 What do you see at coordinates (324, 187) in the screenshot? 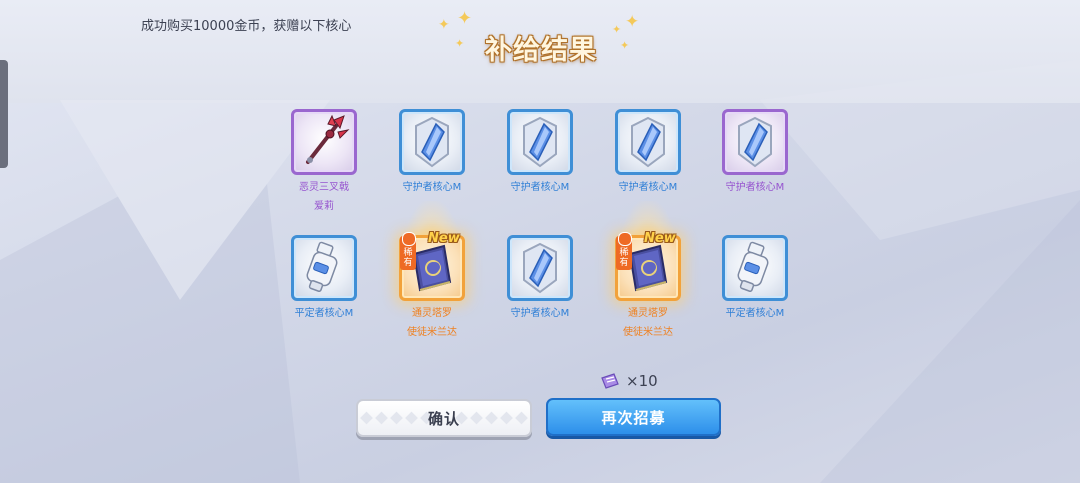
I see `reward-item-name: 恶灵三叉戟` at bounding box center [324, 187].